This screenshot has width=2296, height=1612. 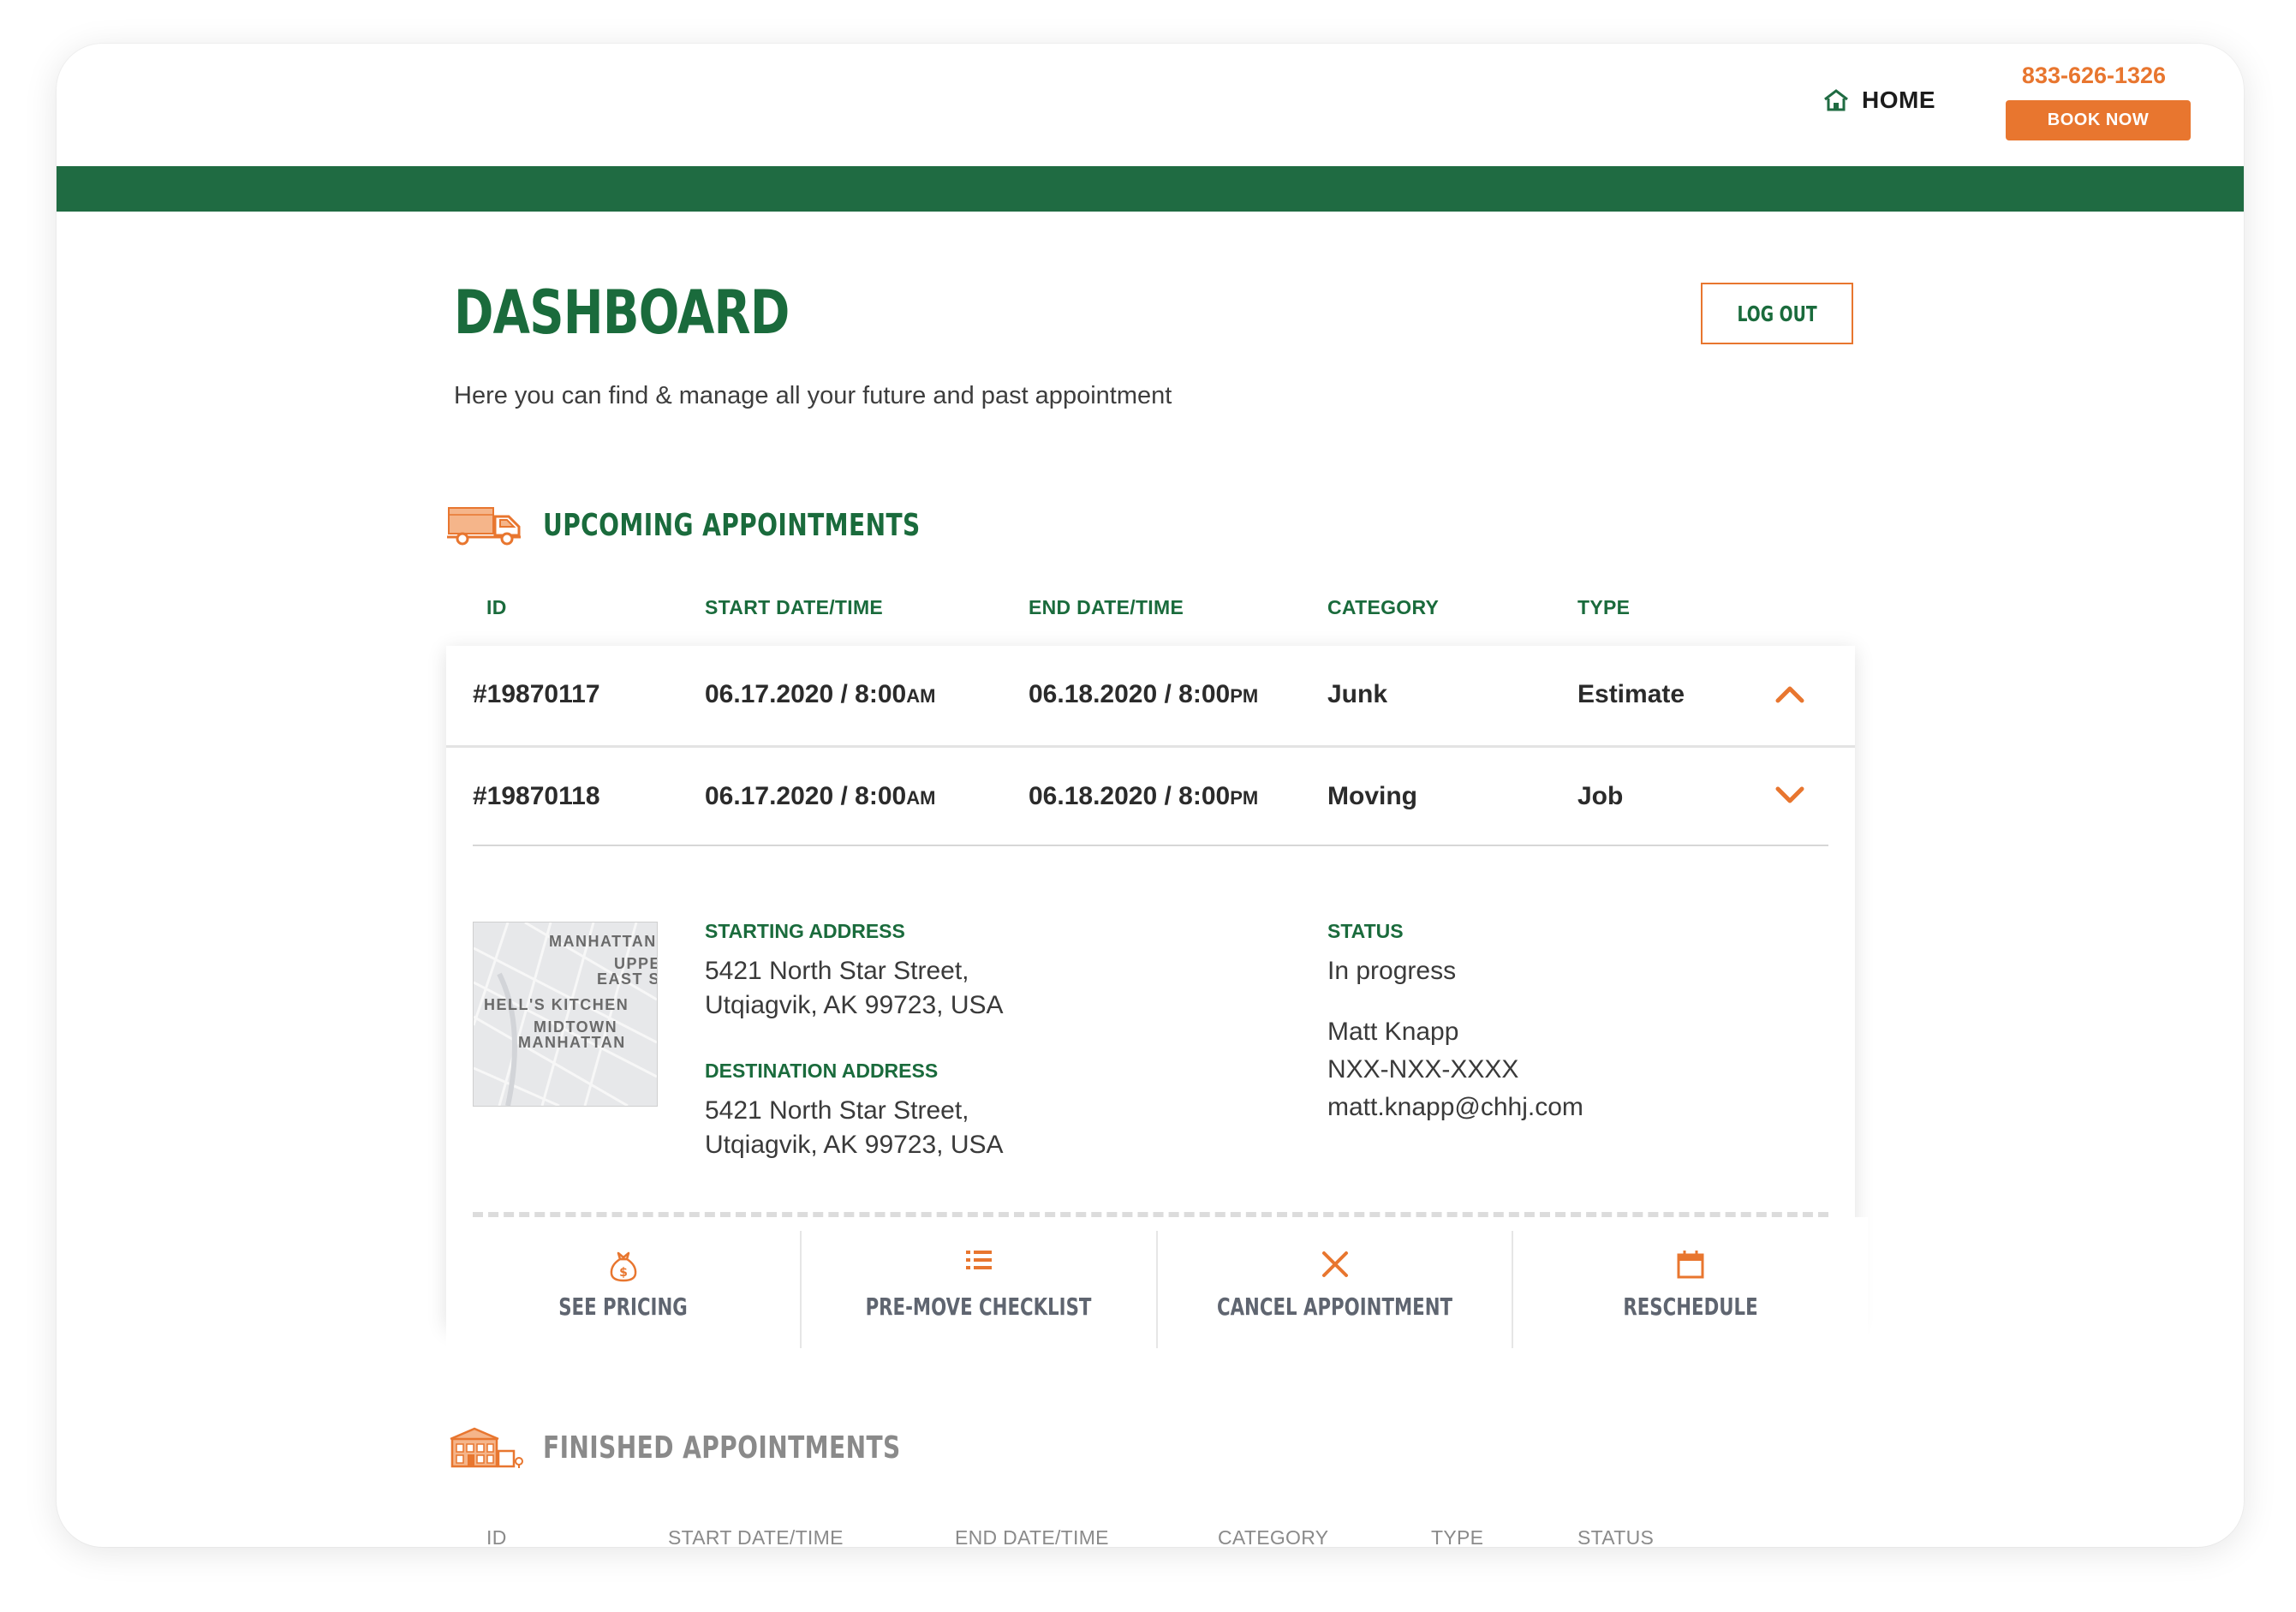 What do you see at coordinates (486, 1447) in the screenshot?
I see `storefront-icon` at bounding box center [486, 1447].